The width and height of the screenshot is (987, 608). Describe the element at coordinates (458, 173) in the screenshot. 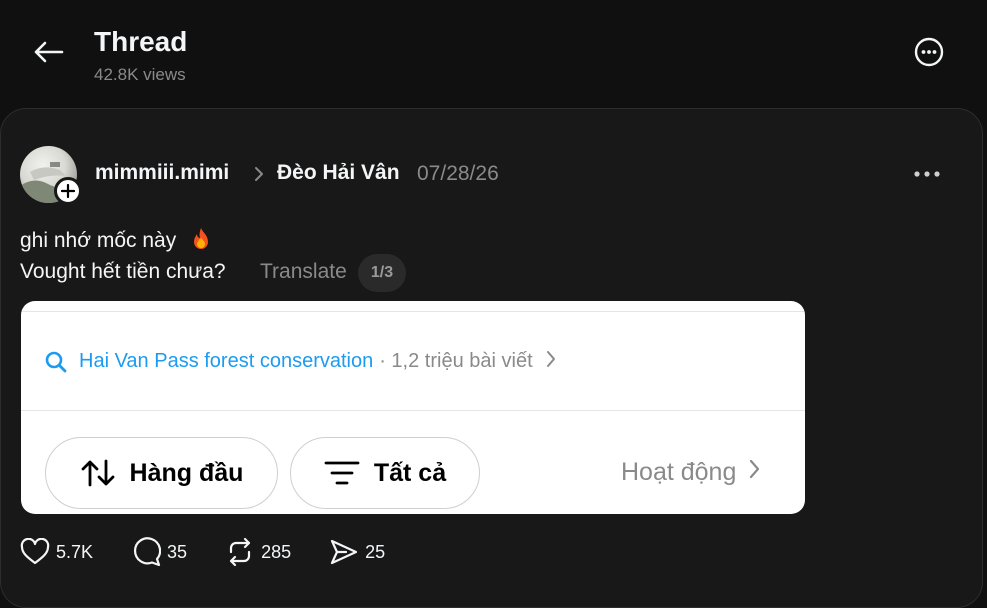

I see `post-date: 07/28/26` at that location.